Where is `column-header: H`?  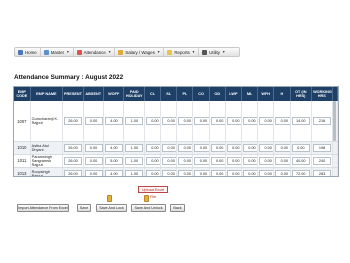
column-header: H is located at coordinates (282, 94).